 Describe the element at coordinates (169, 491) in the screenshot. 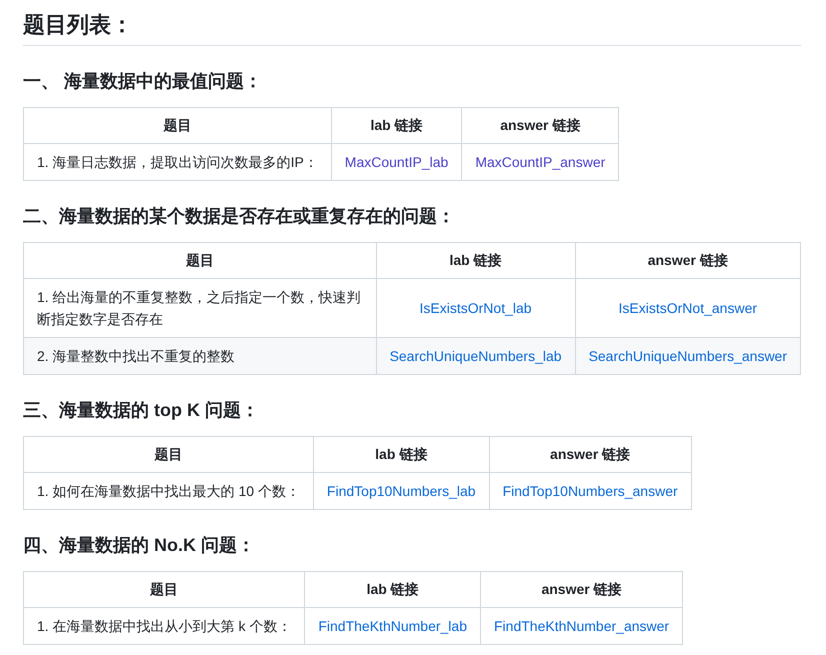

I see `table-cell: 1. 如何在海量数据中找出最大的 10 个数：` at that location.